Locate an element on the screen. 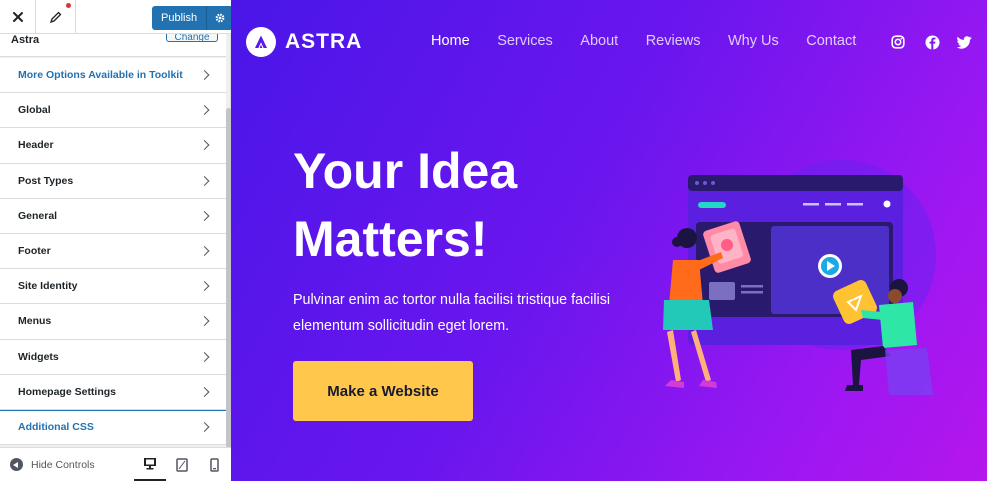 The height and width of the screenshot is (481, 987). instagram-icon is located at coordinates (898, 42).